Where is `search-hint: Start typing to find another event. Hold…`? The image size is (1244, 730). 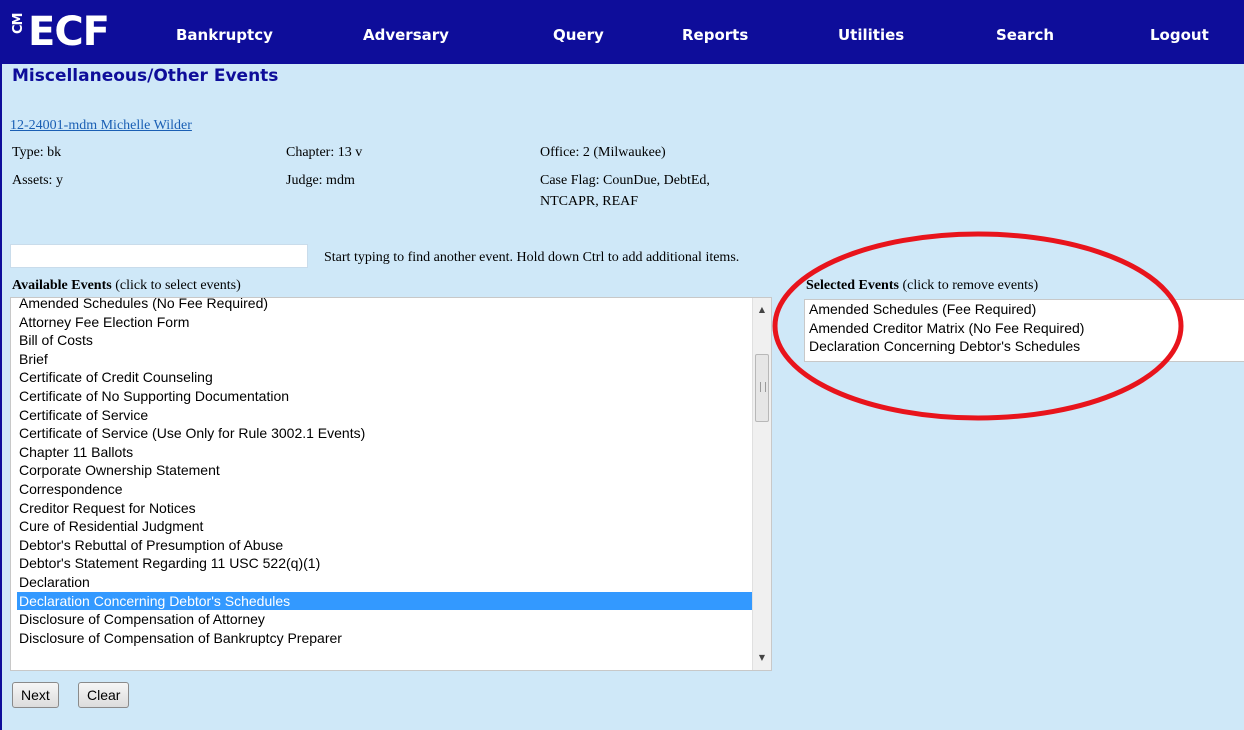 search-hint: Start typing to find another event. Hold… is located at coordinates (532, 257).